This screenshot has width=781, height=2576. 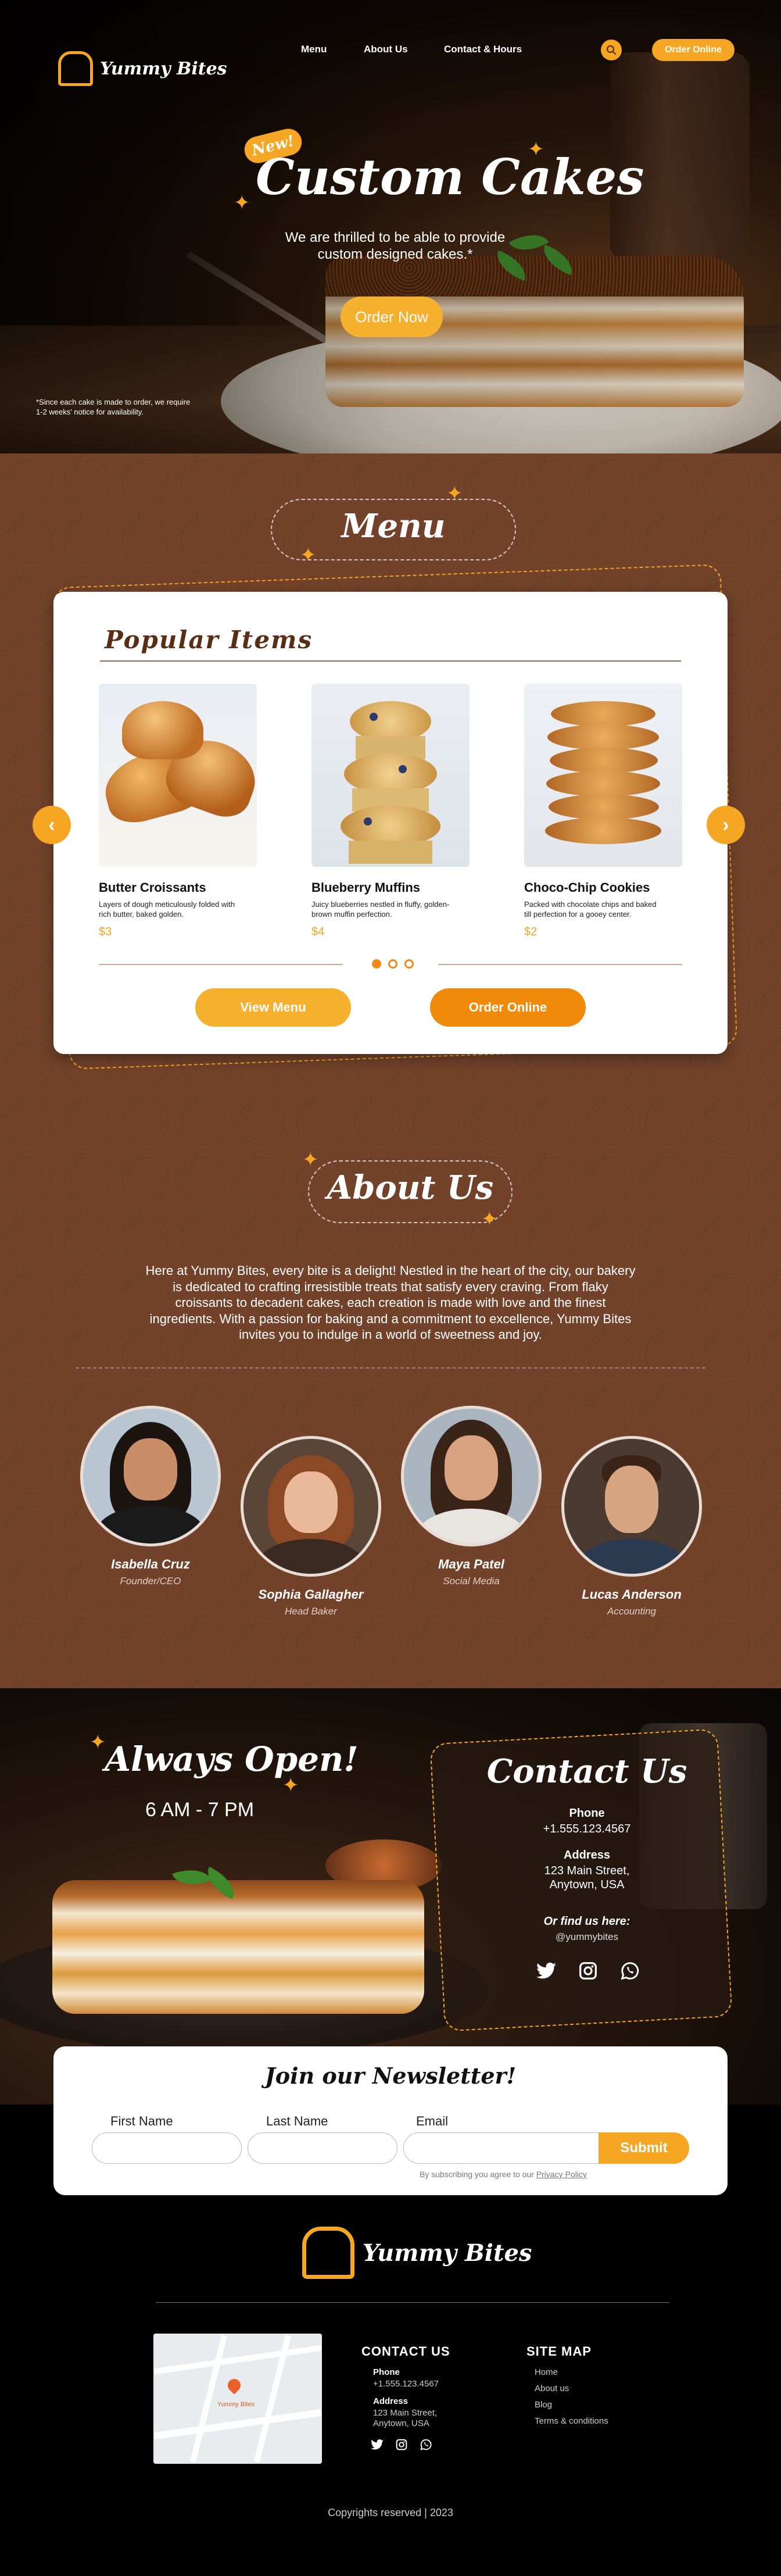 I want to click on prev-slide-button: ‹, so click(x=52, y=825).